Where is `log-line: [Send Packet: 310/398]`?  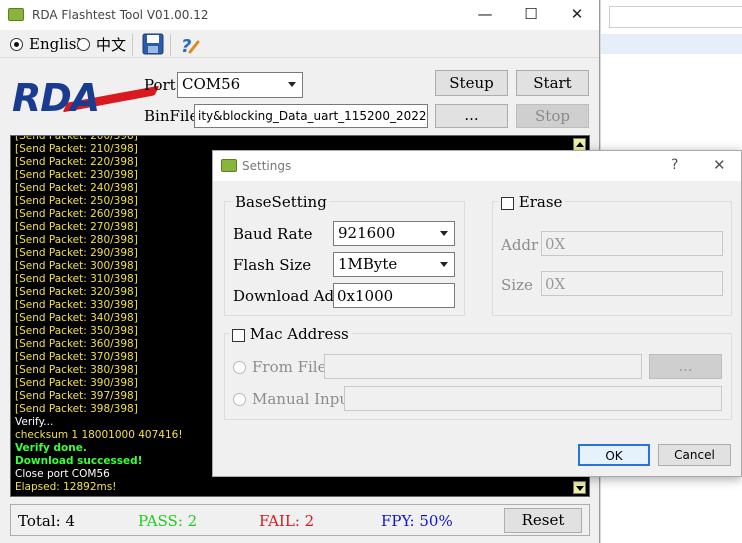
log-line: [Send Packet: 310/398] is located at coordinates (76, 279).